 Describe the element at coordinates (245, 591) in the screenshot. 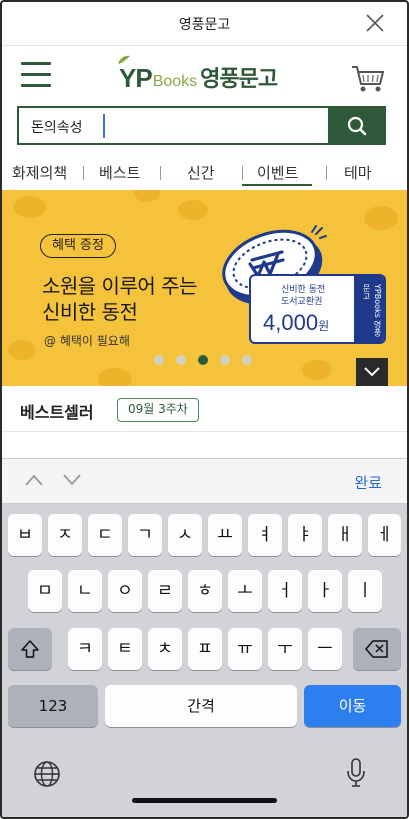

I see `key: ㅗ` at that location.